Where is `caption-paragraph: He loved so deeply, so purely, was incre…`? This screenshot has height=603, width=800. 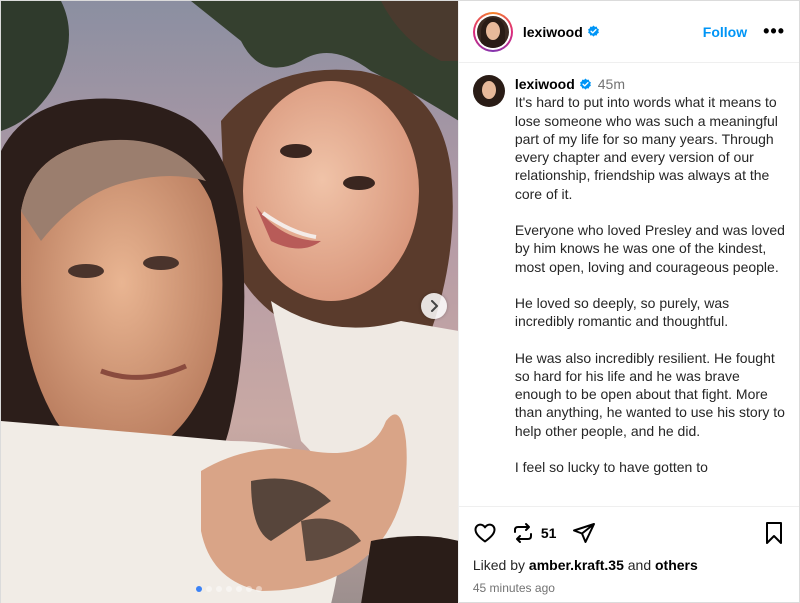 caption-paragraph: He loved so deeply, so purely, was incre… is located at coordinates (622, 312).